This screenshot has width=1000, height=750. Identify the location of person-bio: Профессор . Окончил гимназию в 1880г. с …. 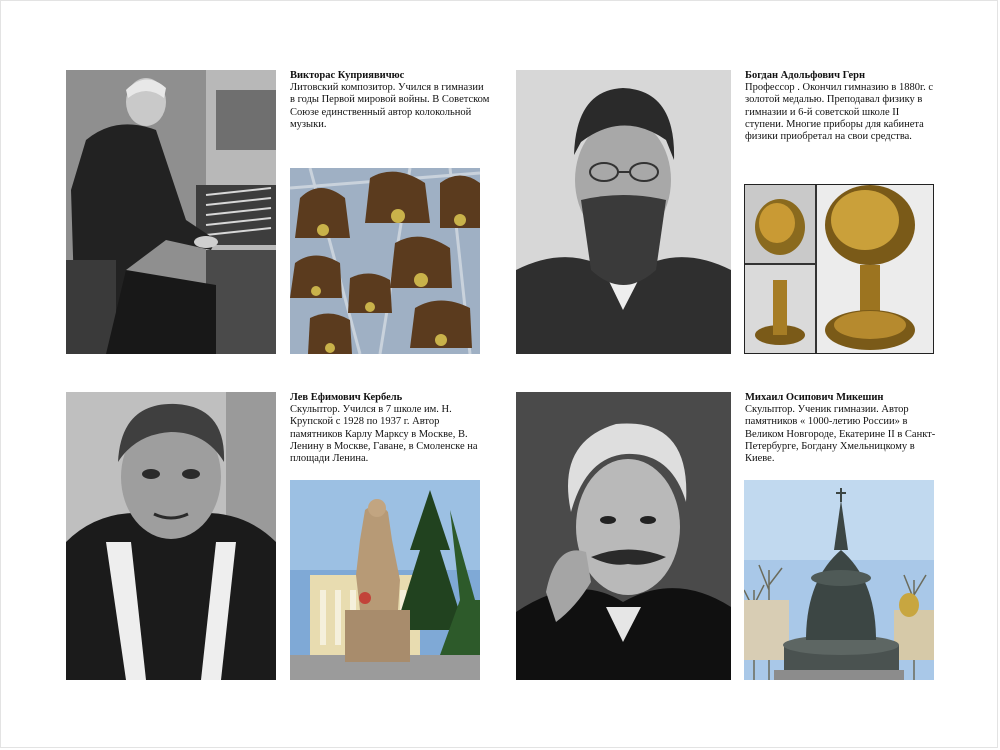
(839, 112).